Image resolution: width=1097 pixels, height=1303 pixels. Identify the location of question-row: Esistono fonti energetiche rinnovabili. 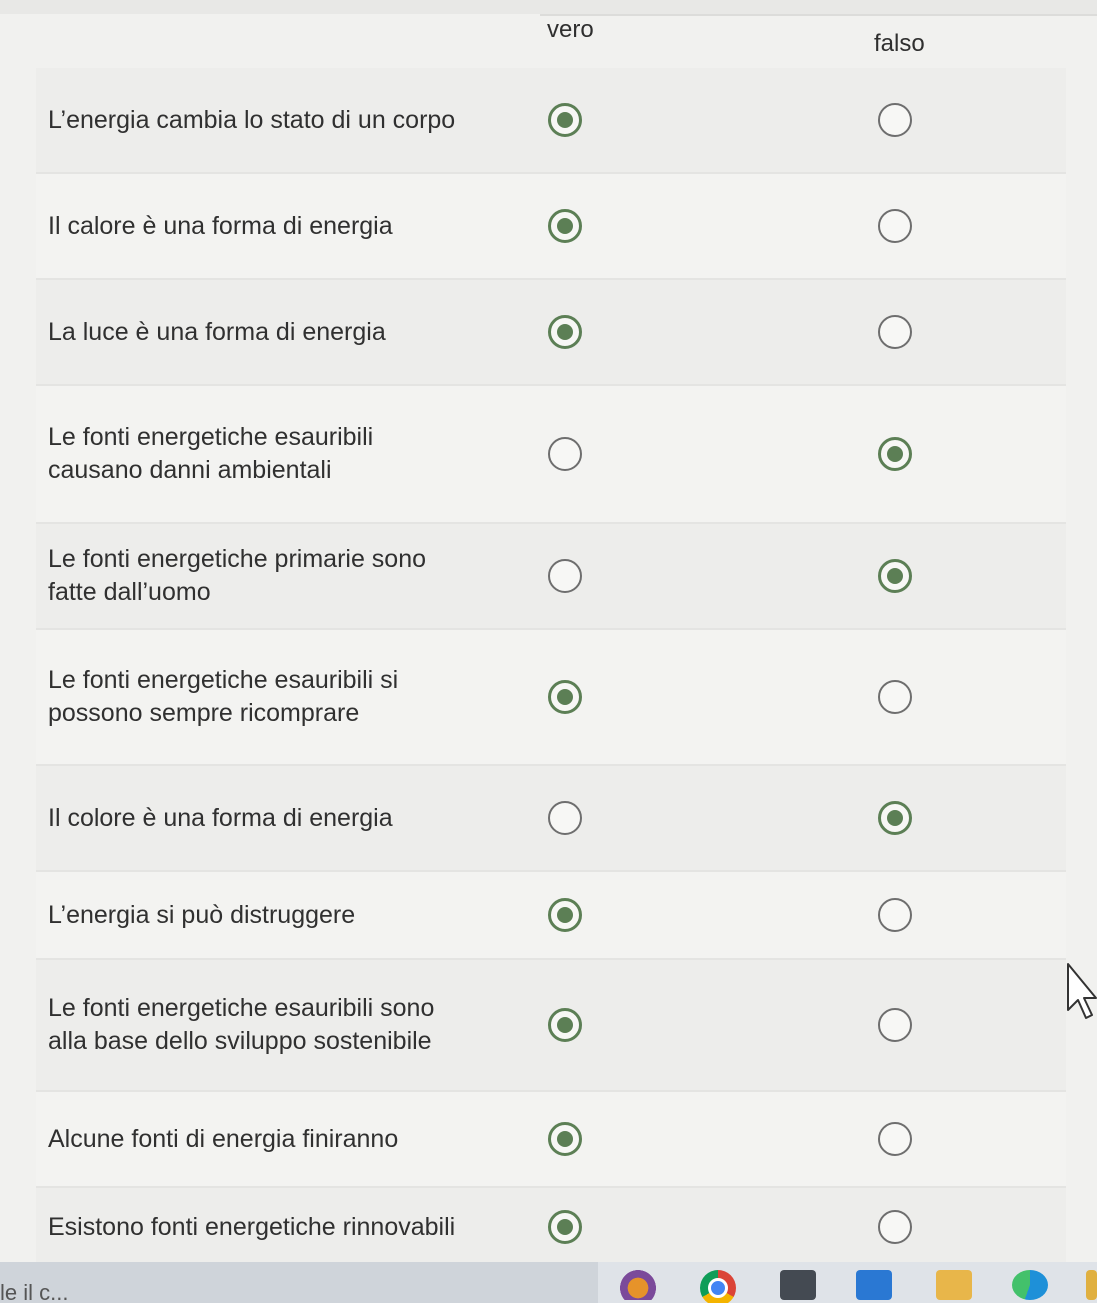
(551, 1228).